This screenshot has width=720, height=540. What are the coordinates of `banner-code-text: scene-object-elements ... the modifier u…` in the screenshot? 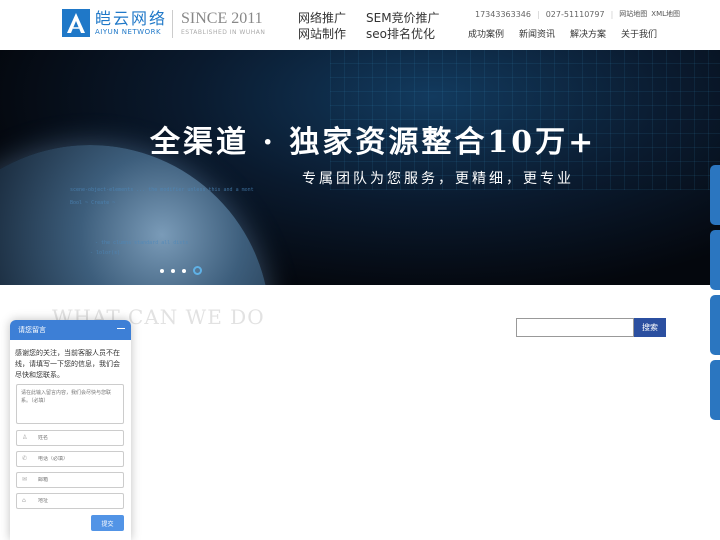 It's located at (162, 190).